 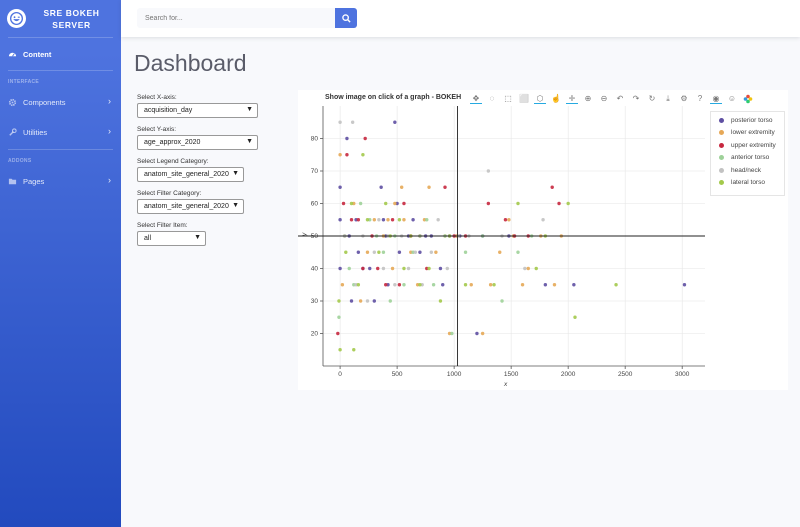 I want to click on page-title: Dashboard, so click(x=190, y=63).